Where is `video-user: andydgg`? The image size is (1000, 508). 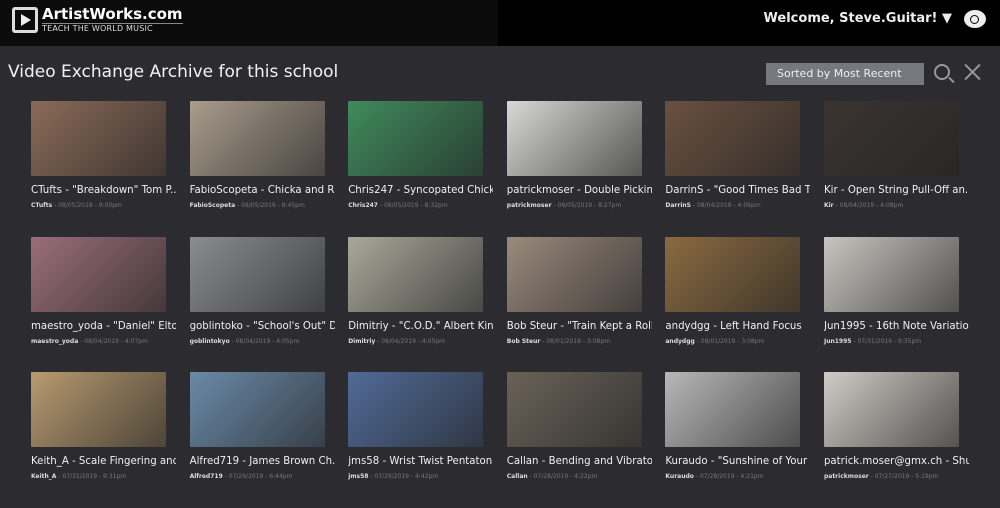
video-user: andydgg is located at coordinates (679, 341).